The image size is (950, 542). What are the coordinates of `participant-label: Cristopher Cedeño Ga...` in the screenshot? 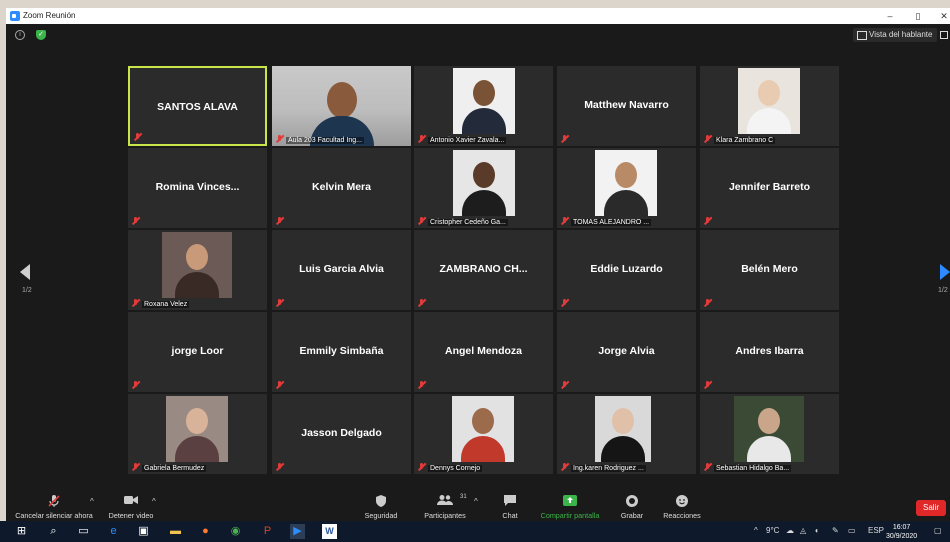 It's located at (468, 222).